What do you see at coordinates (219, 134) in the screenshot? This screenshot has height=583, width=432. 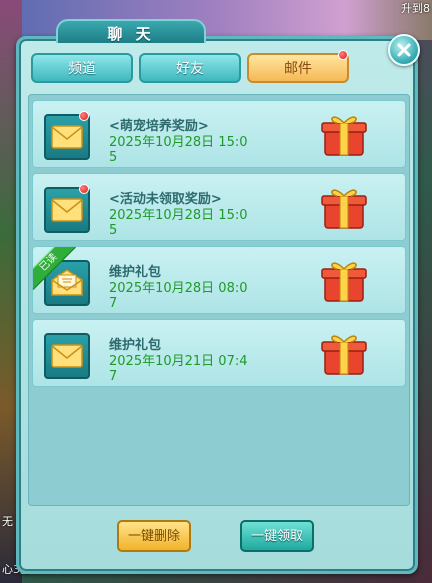 I see `mail-item: <萌宠培养奖励> 2025年10月28日 15:0 5` at bounding box center [219, 134].